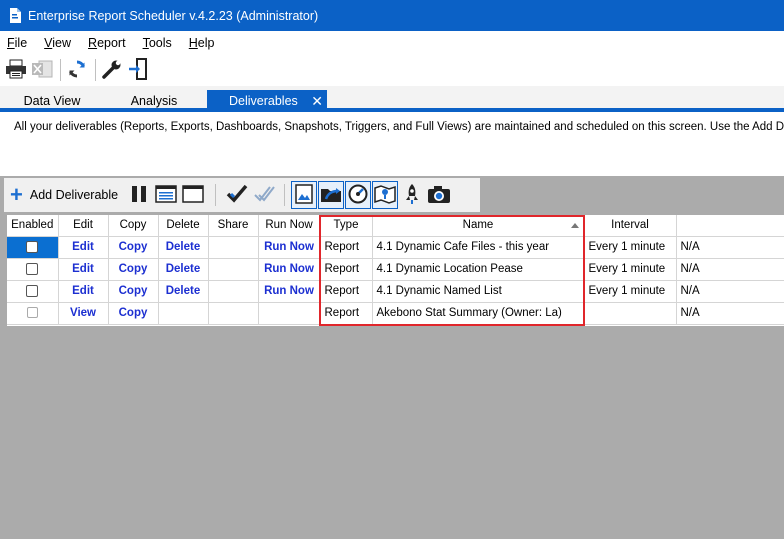 This screenshot has height=539, width=784. Describe the element at coordinates (478, 226) in the screenshot. I see `column-header-name: Name` at that location.